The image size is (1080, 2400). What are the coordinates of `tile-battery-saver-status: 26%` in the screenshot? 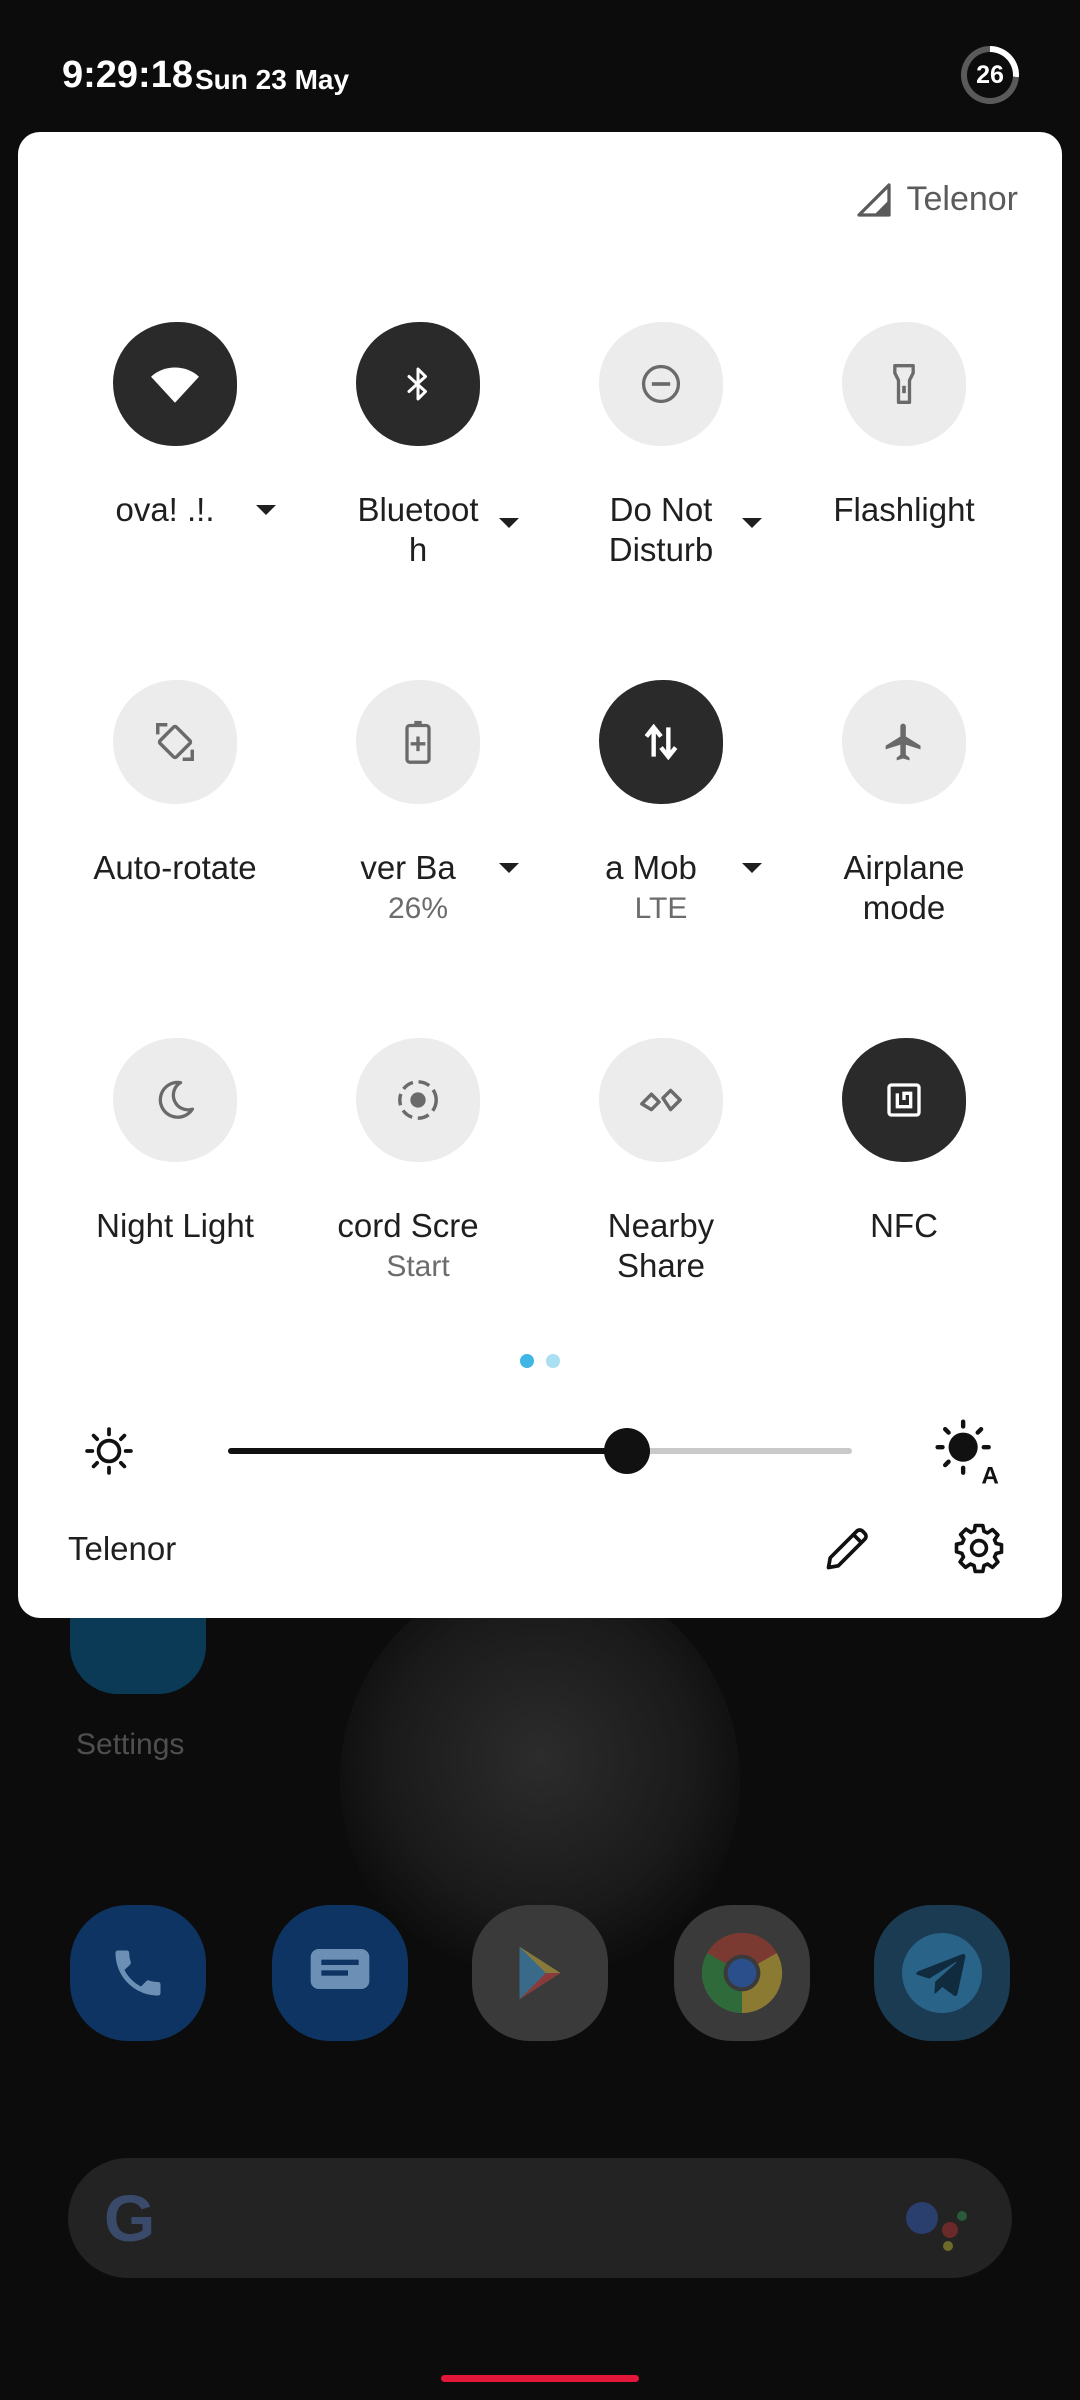 It's located at (418, 908).